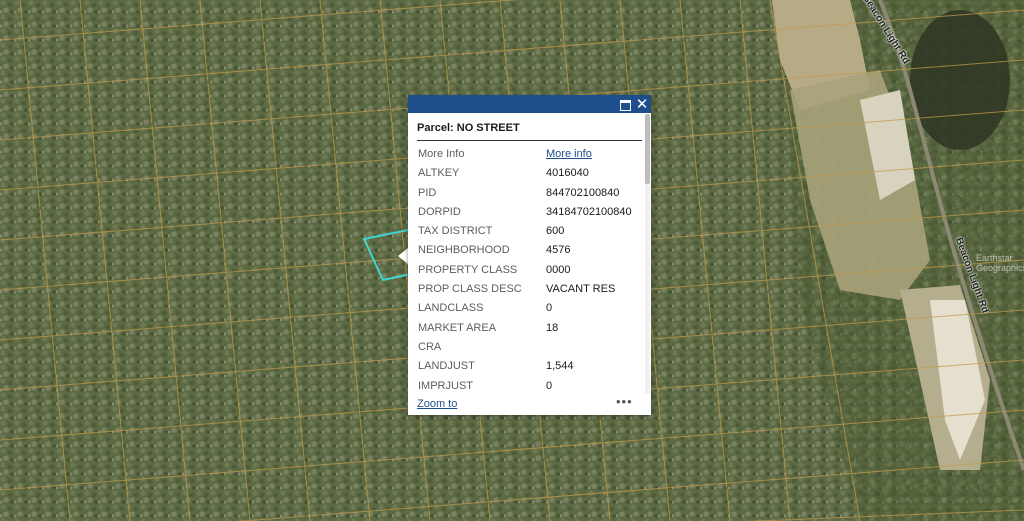  Describe the element at coordinates (437, 404) in the screenshot. I see `zoom-to-link: Zoom to` at that location.